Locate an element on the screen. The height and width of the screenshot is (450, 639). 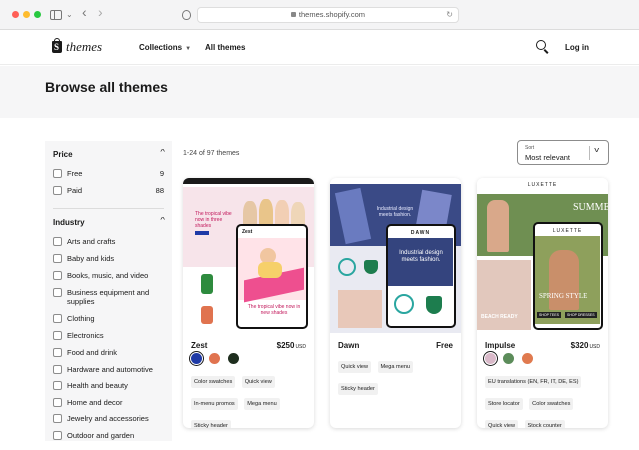
theme-price: Free is located at coordinates (444, 345).